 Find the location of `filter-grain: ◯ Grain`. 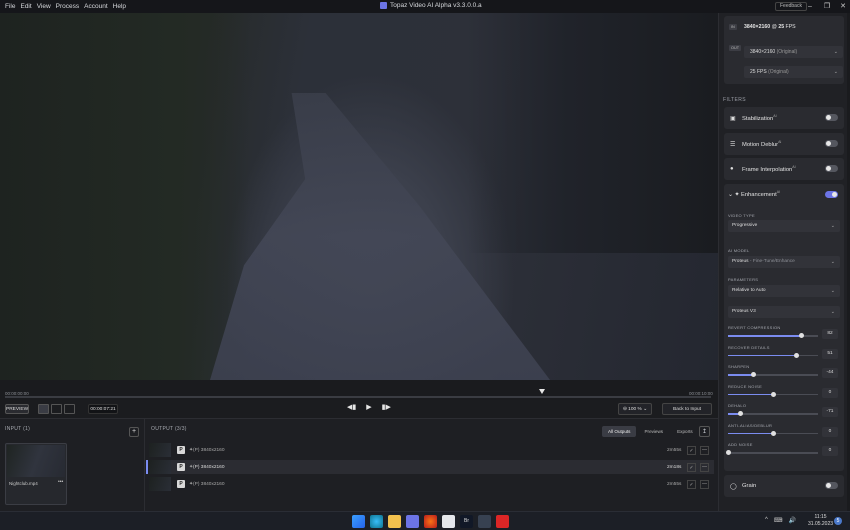

filter-grain: ◯ Grain is located at coordinates (784, 486).